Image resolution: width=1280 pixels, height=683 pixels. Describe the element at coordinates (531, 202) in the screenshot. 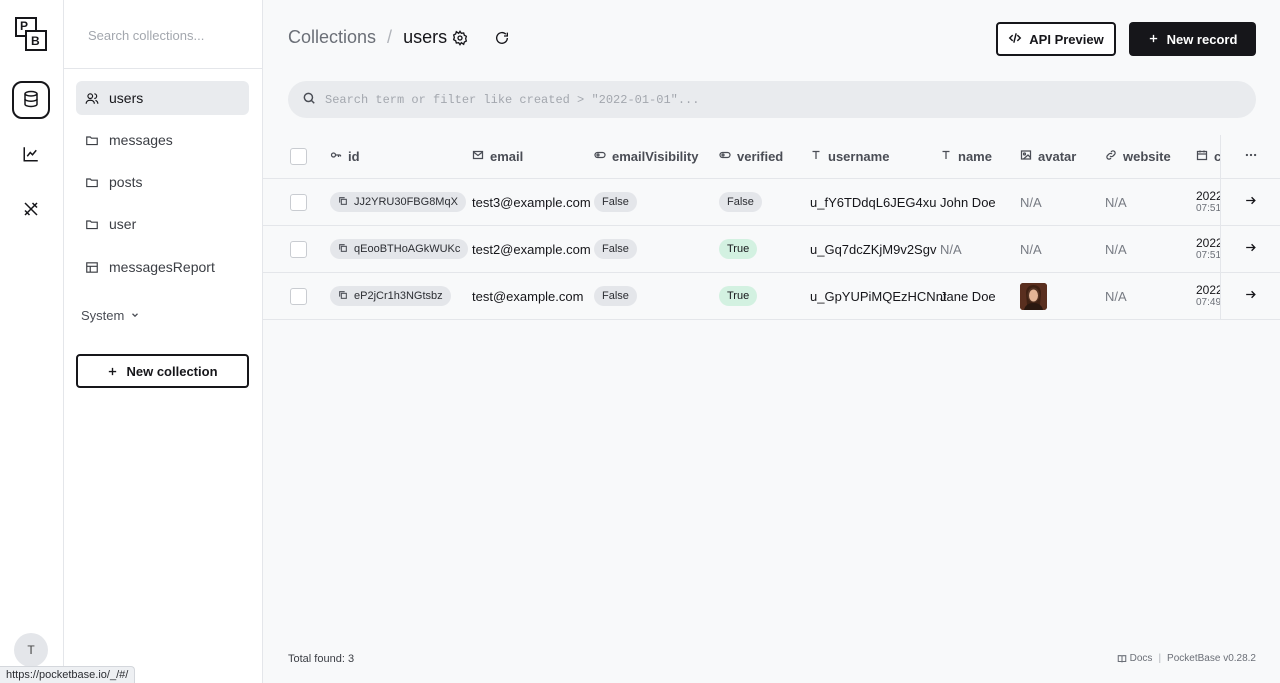

I see `email-cell: test3@example.com` at that location.